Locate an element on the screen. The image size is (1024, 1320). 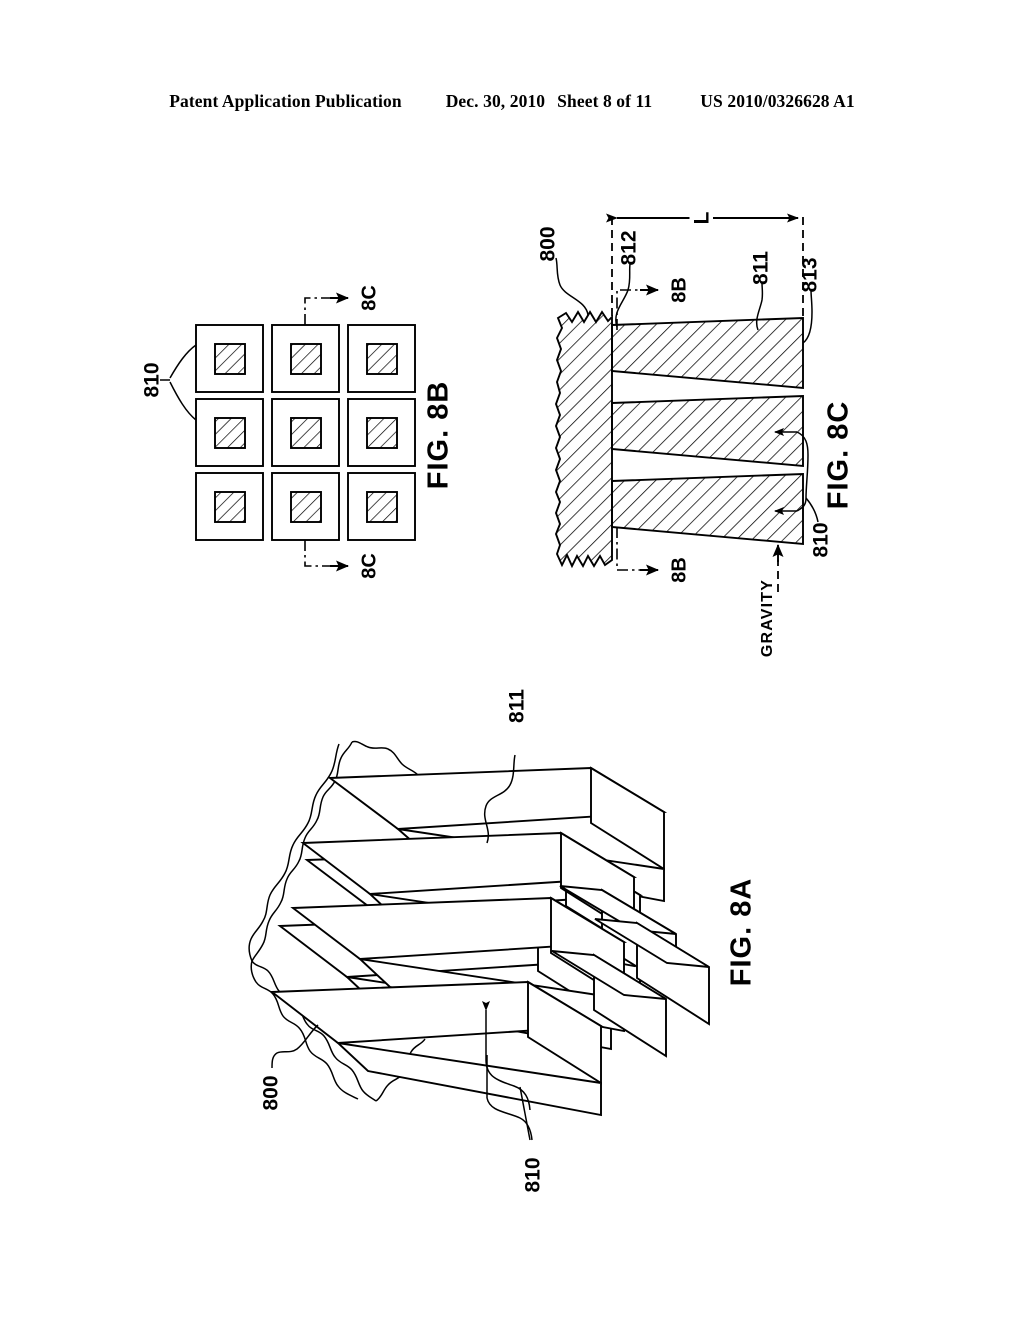
fig-8c-gravity-label: GRAVITY is located at coordinates (767, 618).